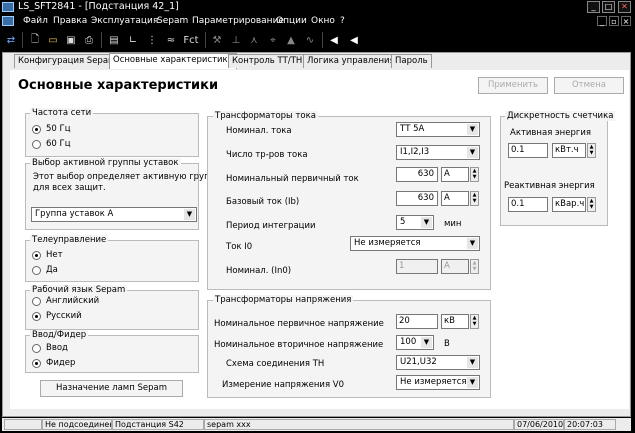  Describe the element at coordinates (455, 174) in the screenshot. I see `ct-primary-unit: А` at that location.